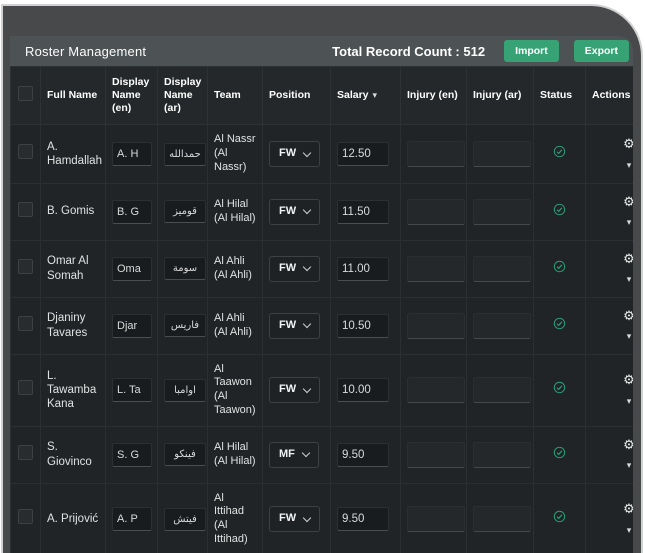 The width and height of the screenshot is (645, 553). I want to click on sort-desc-icon: ▾, so click(375, 95).